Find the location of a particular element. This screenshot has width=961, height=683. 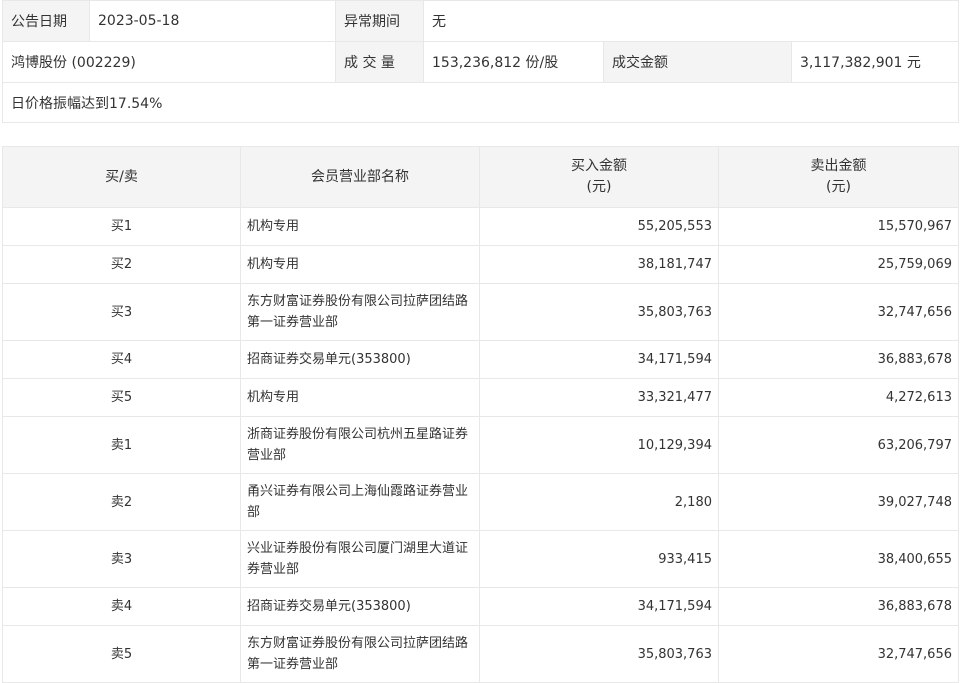

abnormal-reason: 日价格振幅达到17.54% is located at coordinates (480, 102).